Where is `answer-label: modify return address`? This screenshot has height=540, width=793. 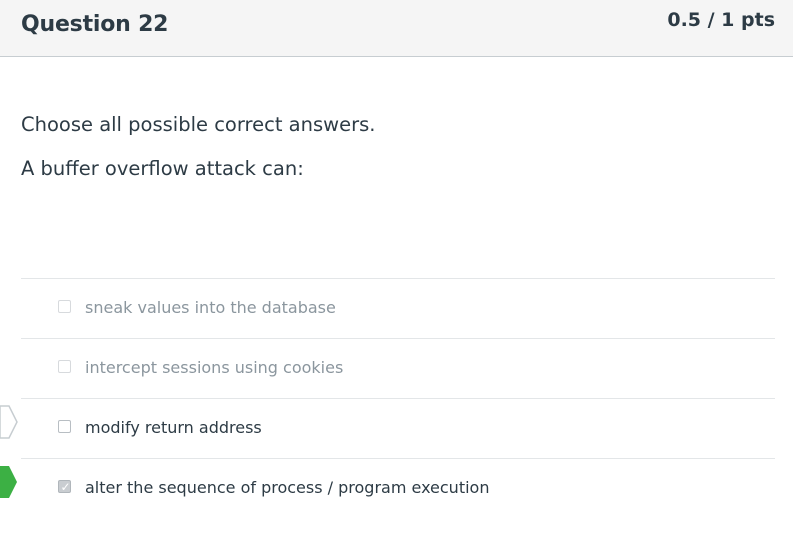 answer-label: modify return address is located at coordinates (173, 427).